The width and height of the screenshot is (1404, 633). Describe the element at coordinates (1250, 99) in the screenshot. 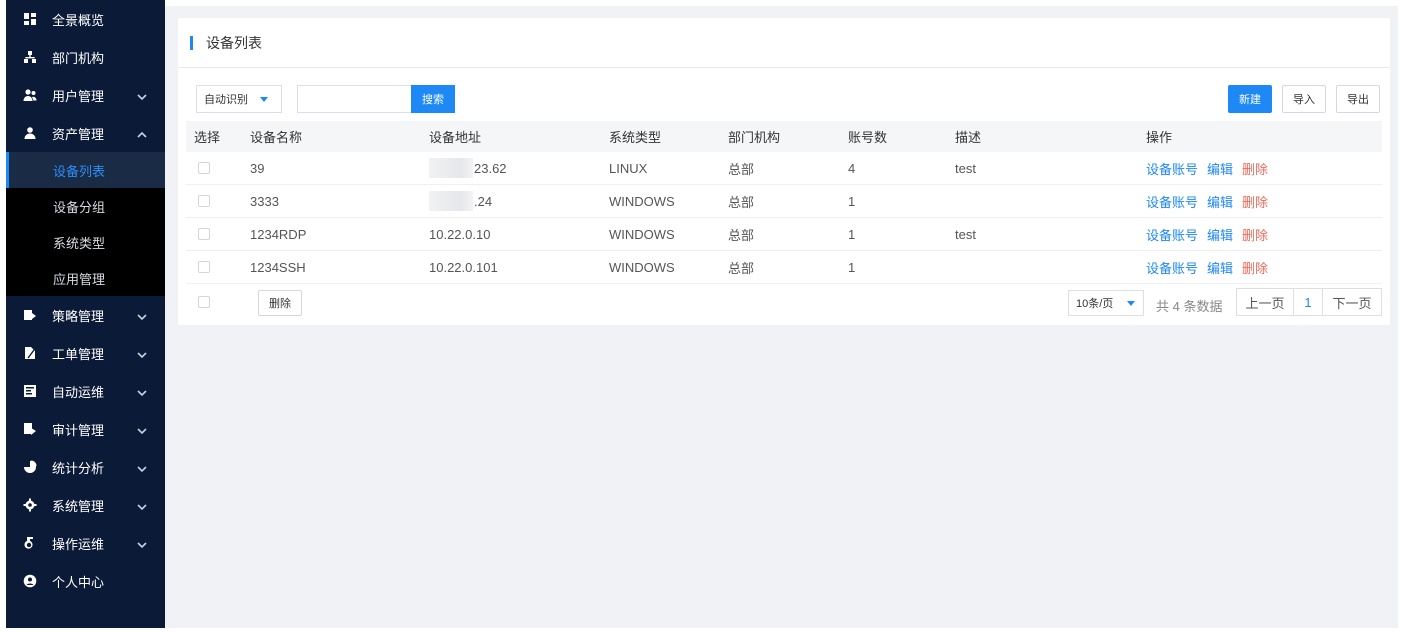

I see `new-button: 新建` at that location.